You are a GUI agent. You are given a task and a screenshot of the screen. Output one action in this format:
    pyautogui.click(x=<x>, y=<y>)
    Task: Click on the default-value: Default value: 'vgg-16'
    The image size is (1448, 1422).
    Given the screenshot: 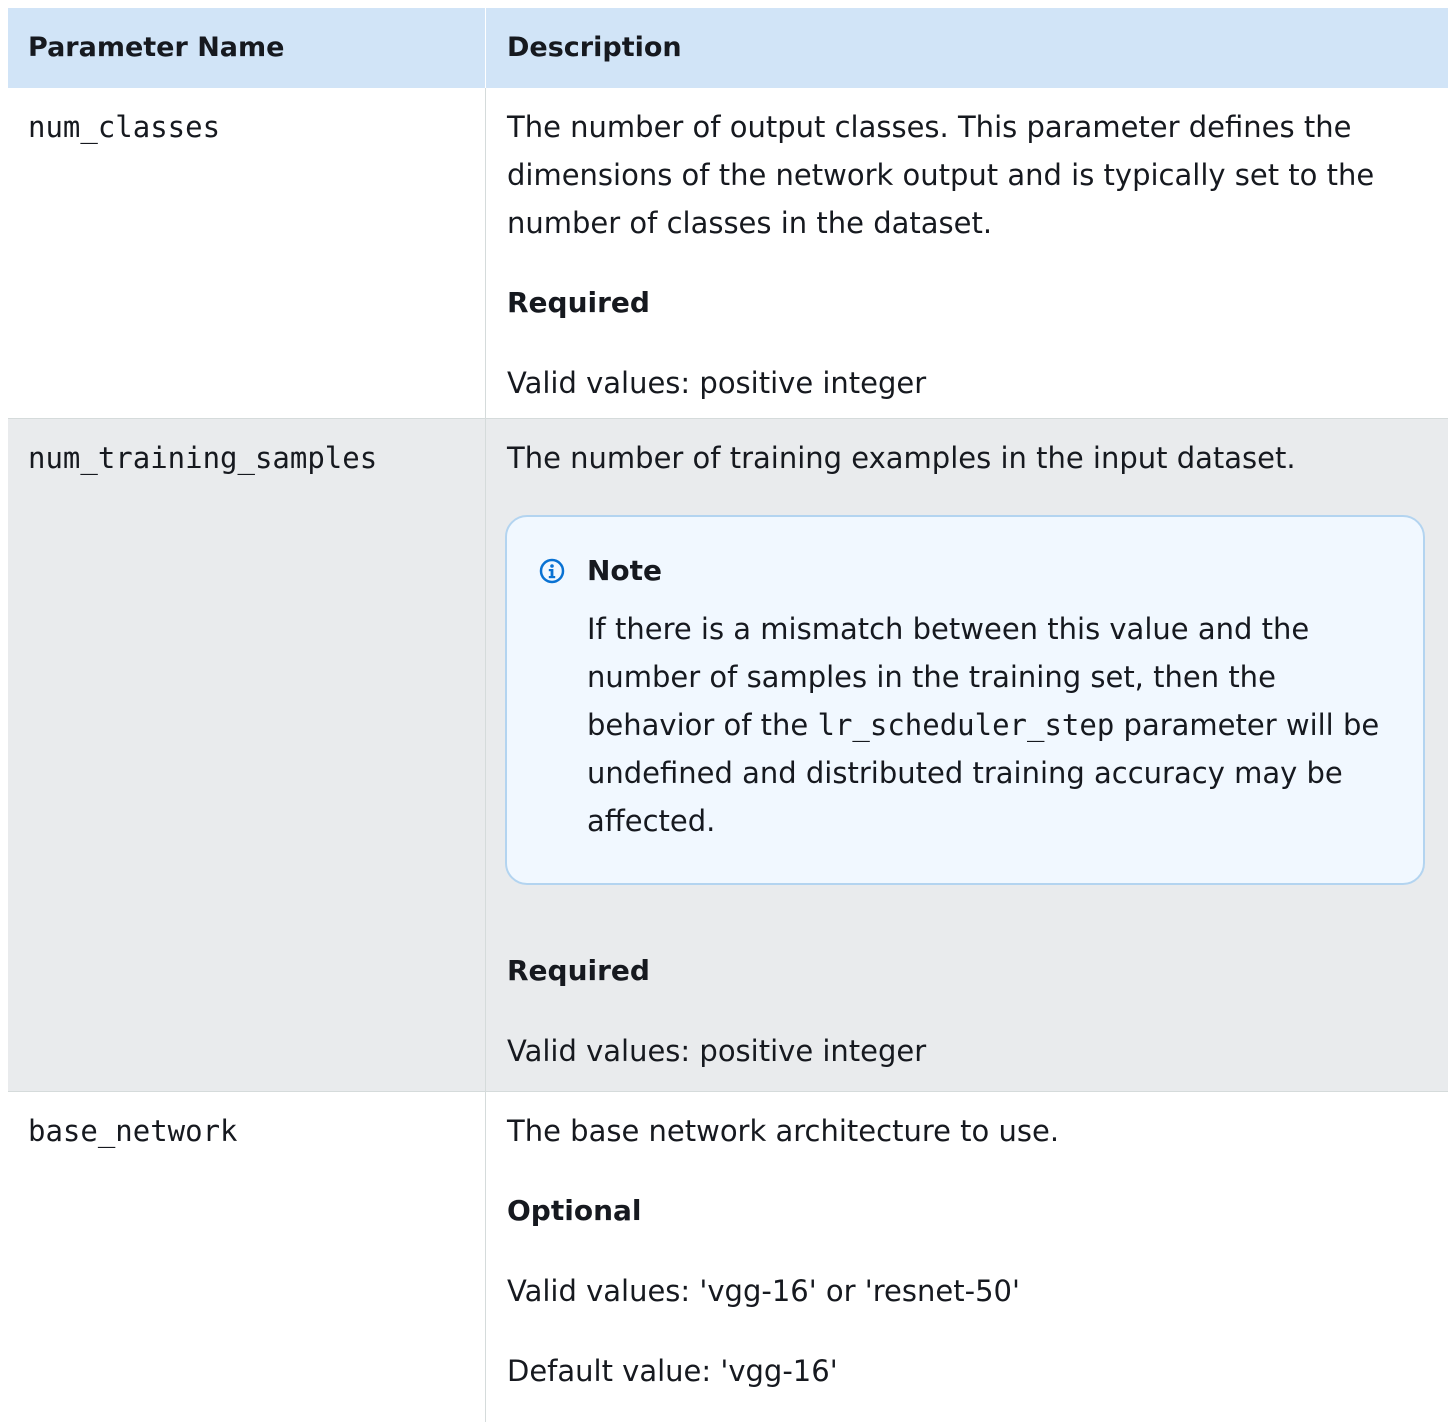 What is the action you would take?
    pyautogui.click(x=672, y=1371)
    